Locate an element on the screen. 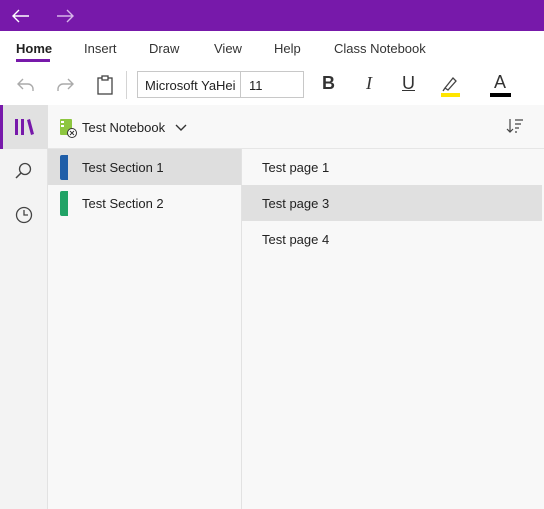 The image size is (544, 509). highlighter-icon is located at coordinates (450, 87).